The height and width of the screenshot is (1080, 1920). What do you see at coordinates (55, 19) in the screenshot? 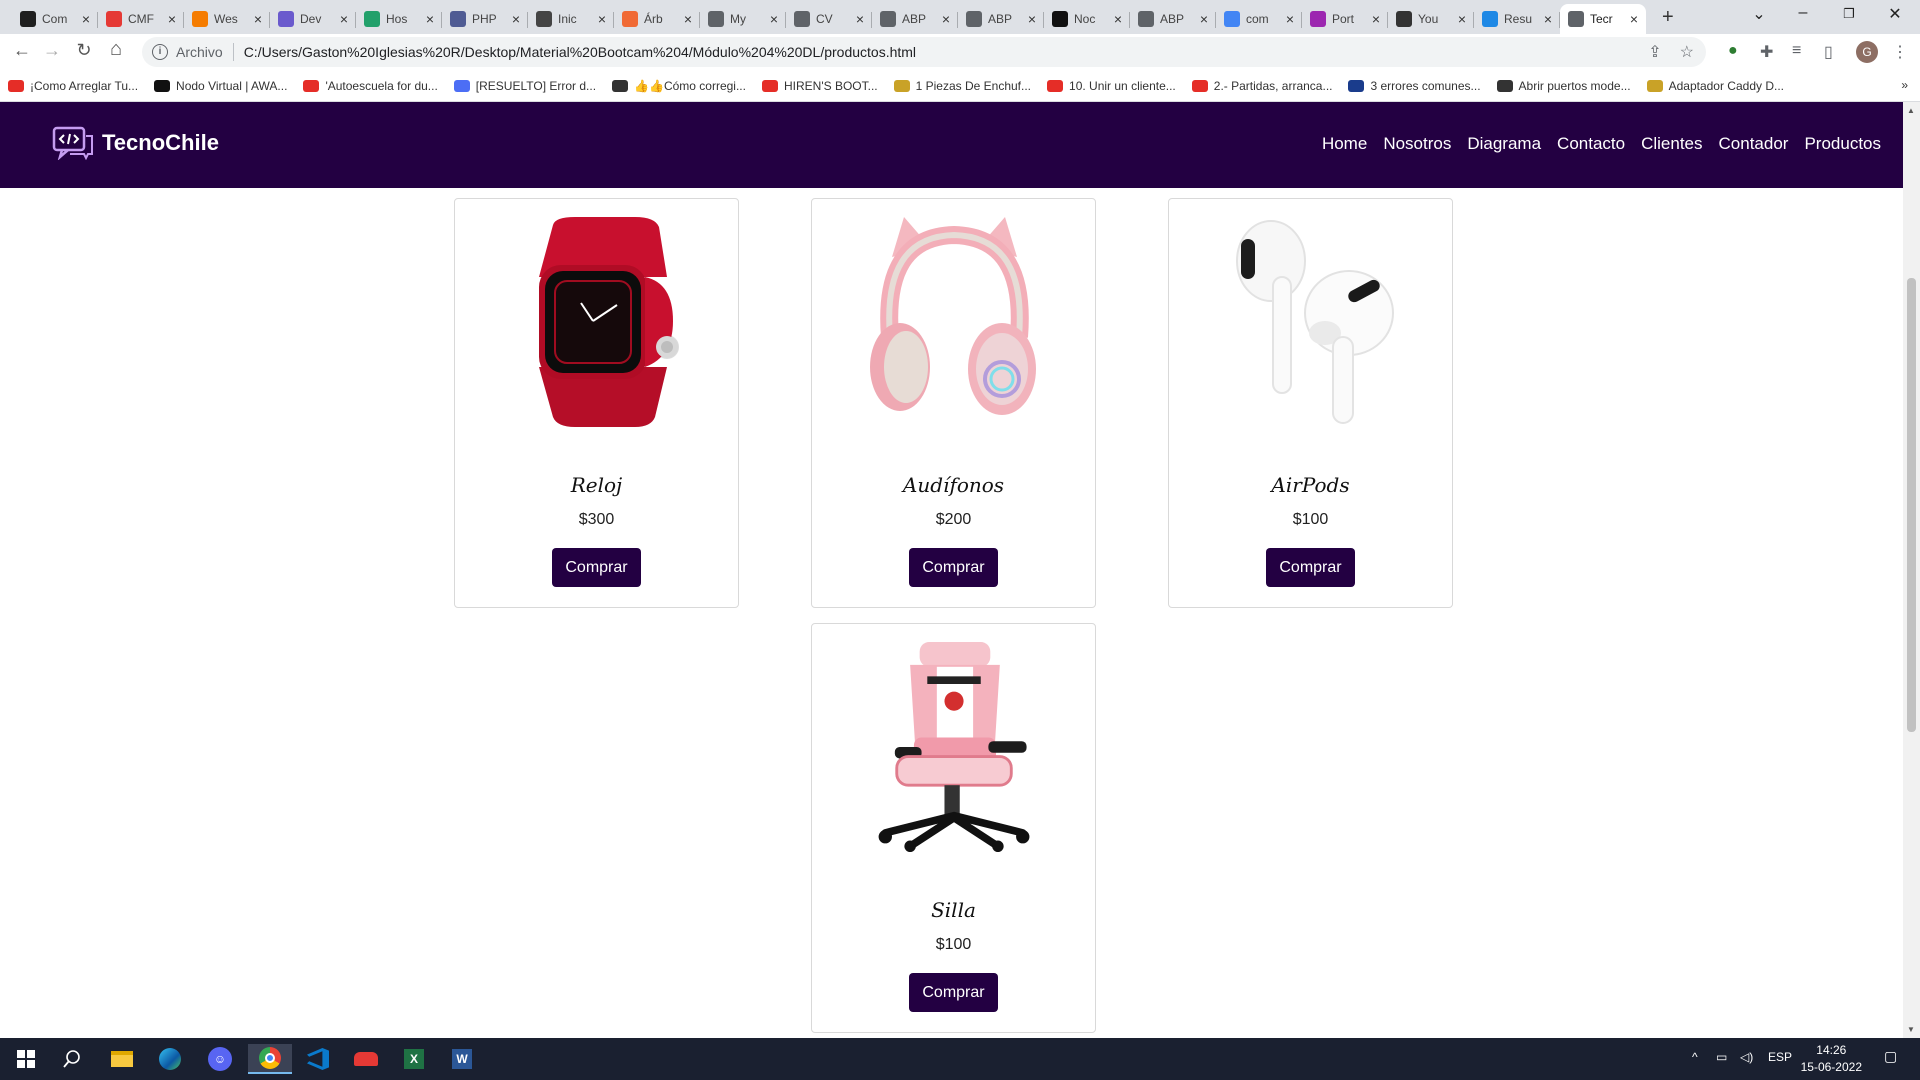
I see `browser-tab: Com ×` at bounding box center [55, 19].